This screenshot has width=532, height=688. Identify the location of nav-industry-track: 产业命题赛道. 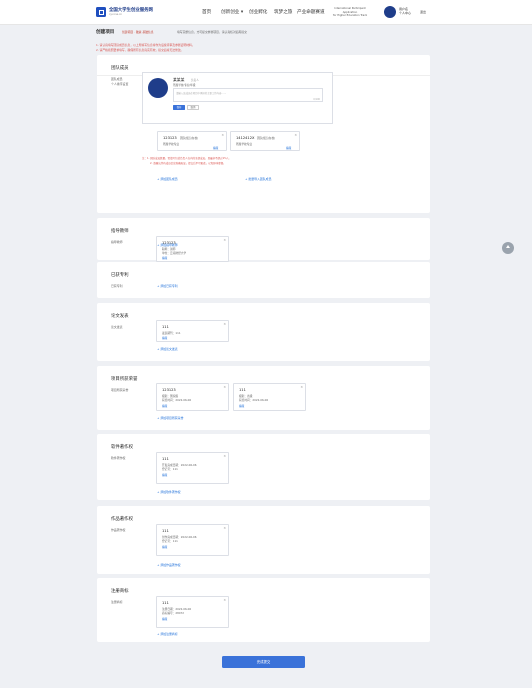
(311, 12).